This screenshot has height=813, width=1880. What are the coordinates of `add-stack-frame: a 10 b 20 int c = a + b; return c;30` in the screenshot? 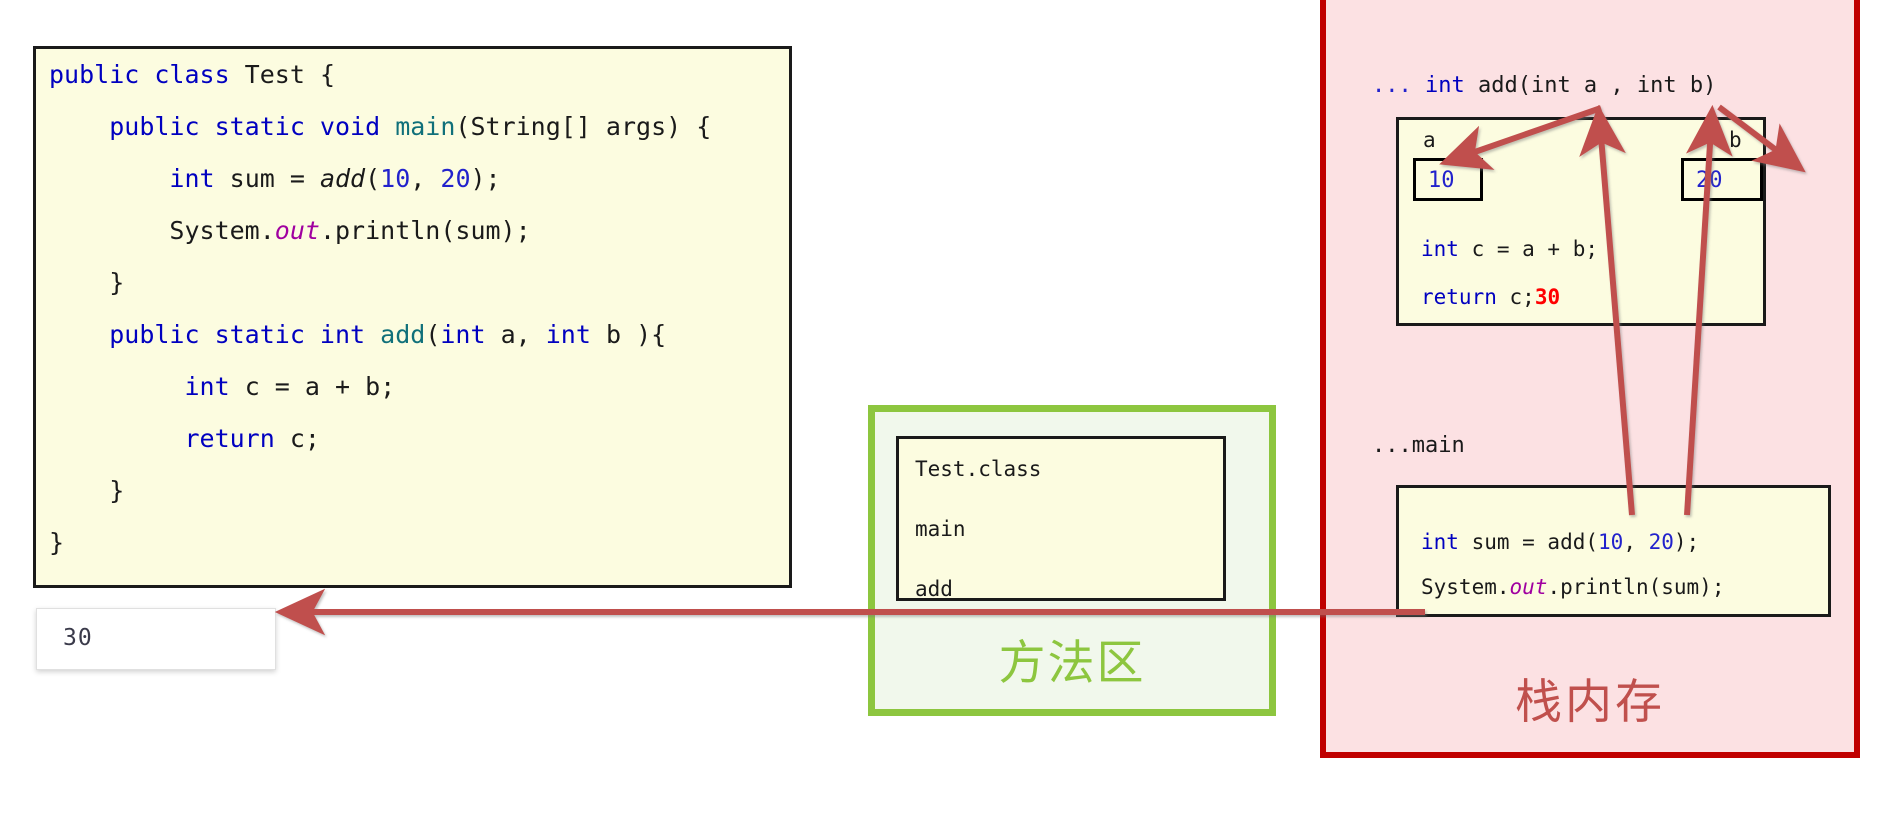 It's located at (1581, 221).